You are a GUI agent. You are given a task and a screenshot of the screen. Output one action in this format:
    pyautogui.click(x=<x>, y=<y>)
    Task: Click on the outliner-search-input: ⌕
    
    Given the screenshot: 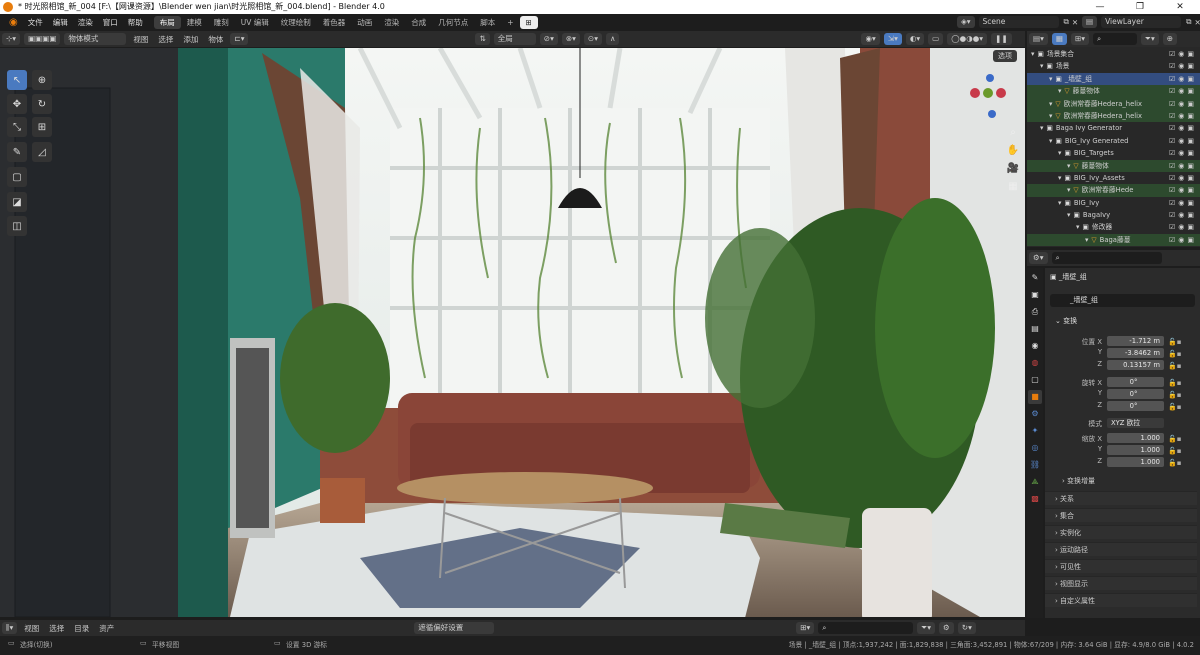 What is the action you would take?
    pyautogui.click(x=1115, y=39)
    